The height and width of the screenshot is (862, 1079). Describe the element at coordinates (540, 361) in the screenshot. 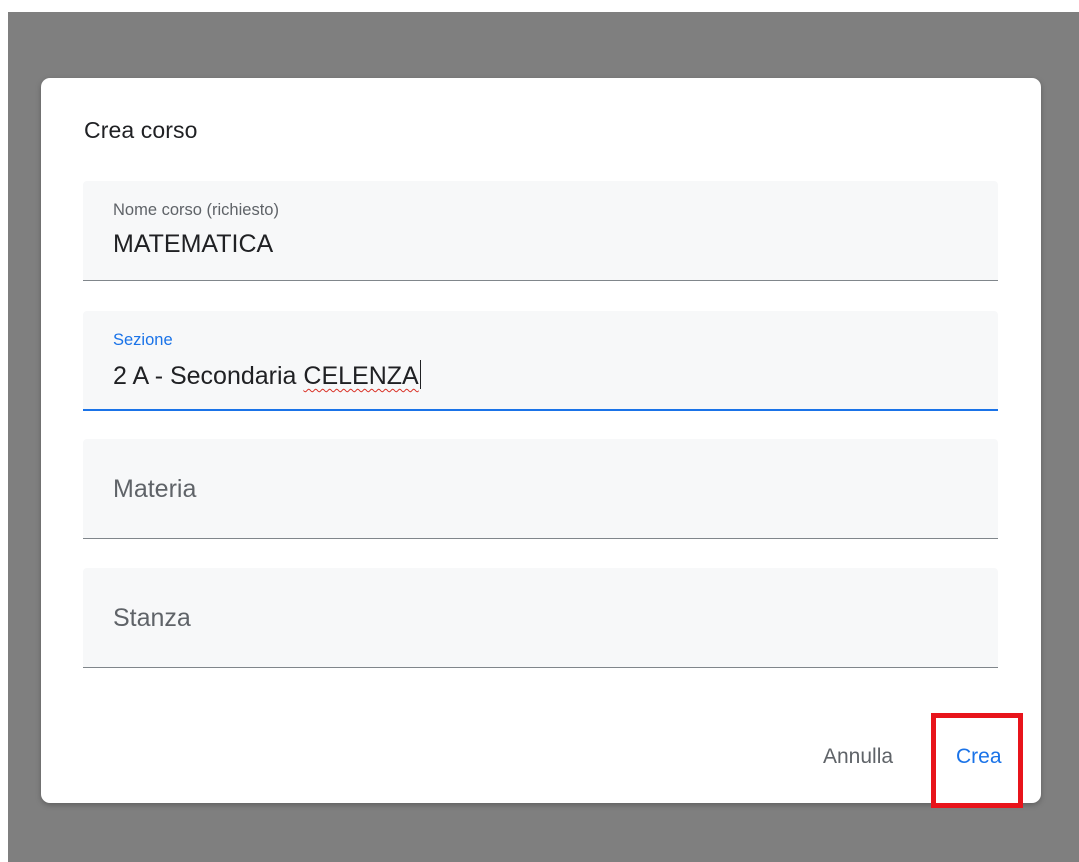

I see `section-field: Sezione 2 A - Secondaria CELENZA` at that location.